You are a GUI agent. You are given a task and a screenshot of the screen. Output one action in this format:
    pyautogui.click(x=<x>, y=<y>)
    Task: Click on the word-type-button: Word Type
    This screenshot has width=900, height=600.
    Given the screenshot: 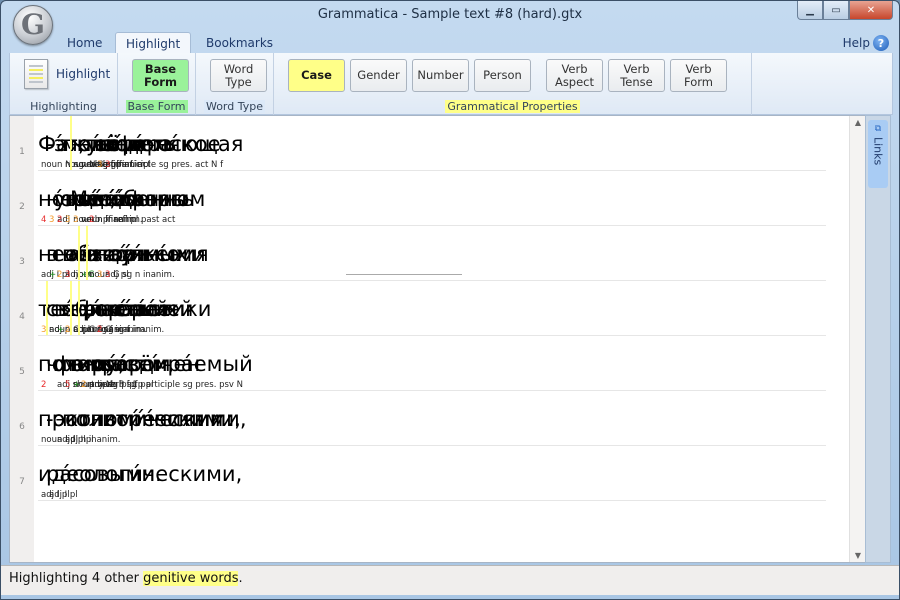 What is the action you would take?
    pyautogui.click(x=238, y=75)
    